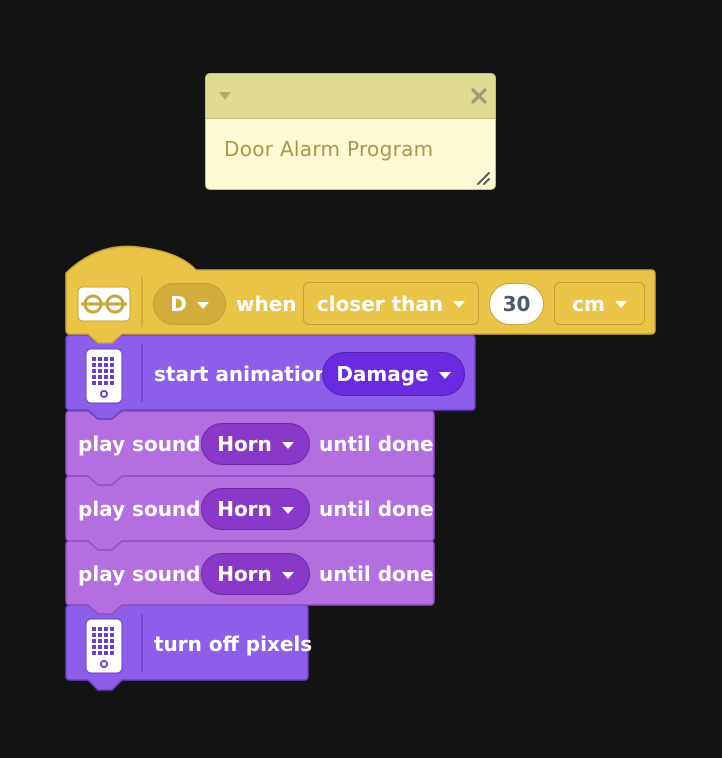 The height and width of the screenshot is (758, 722). I want to click on distance-input: 30, so click(516, 304).